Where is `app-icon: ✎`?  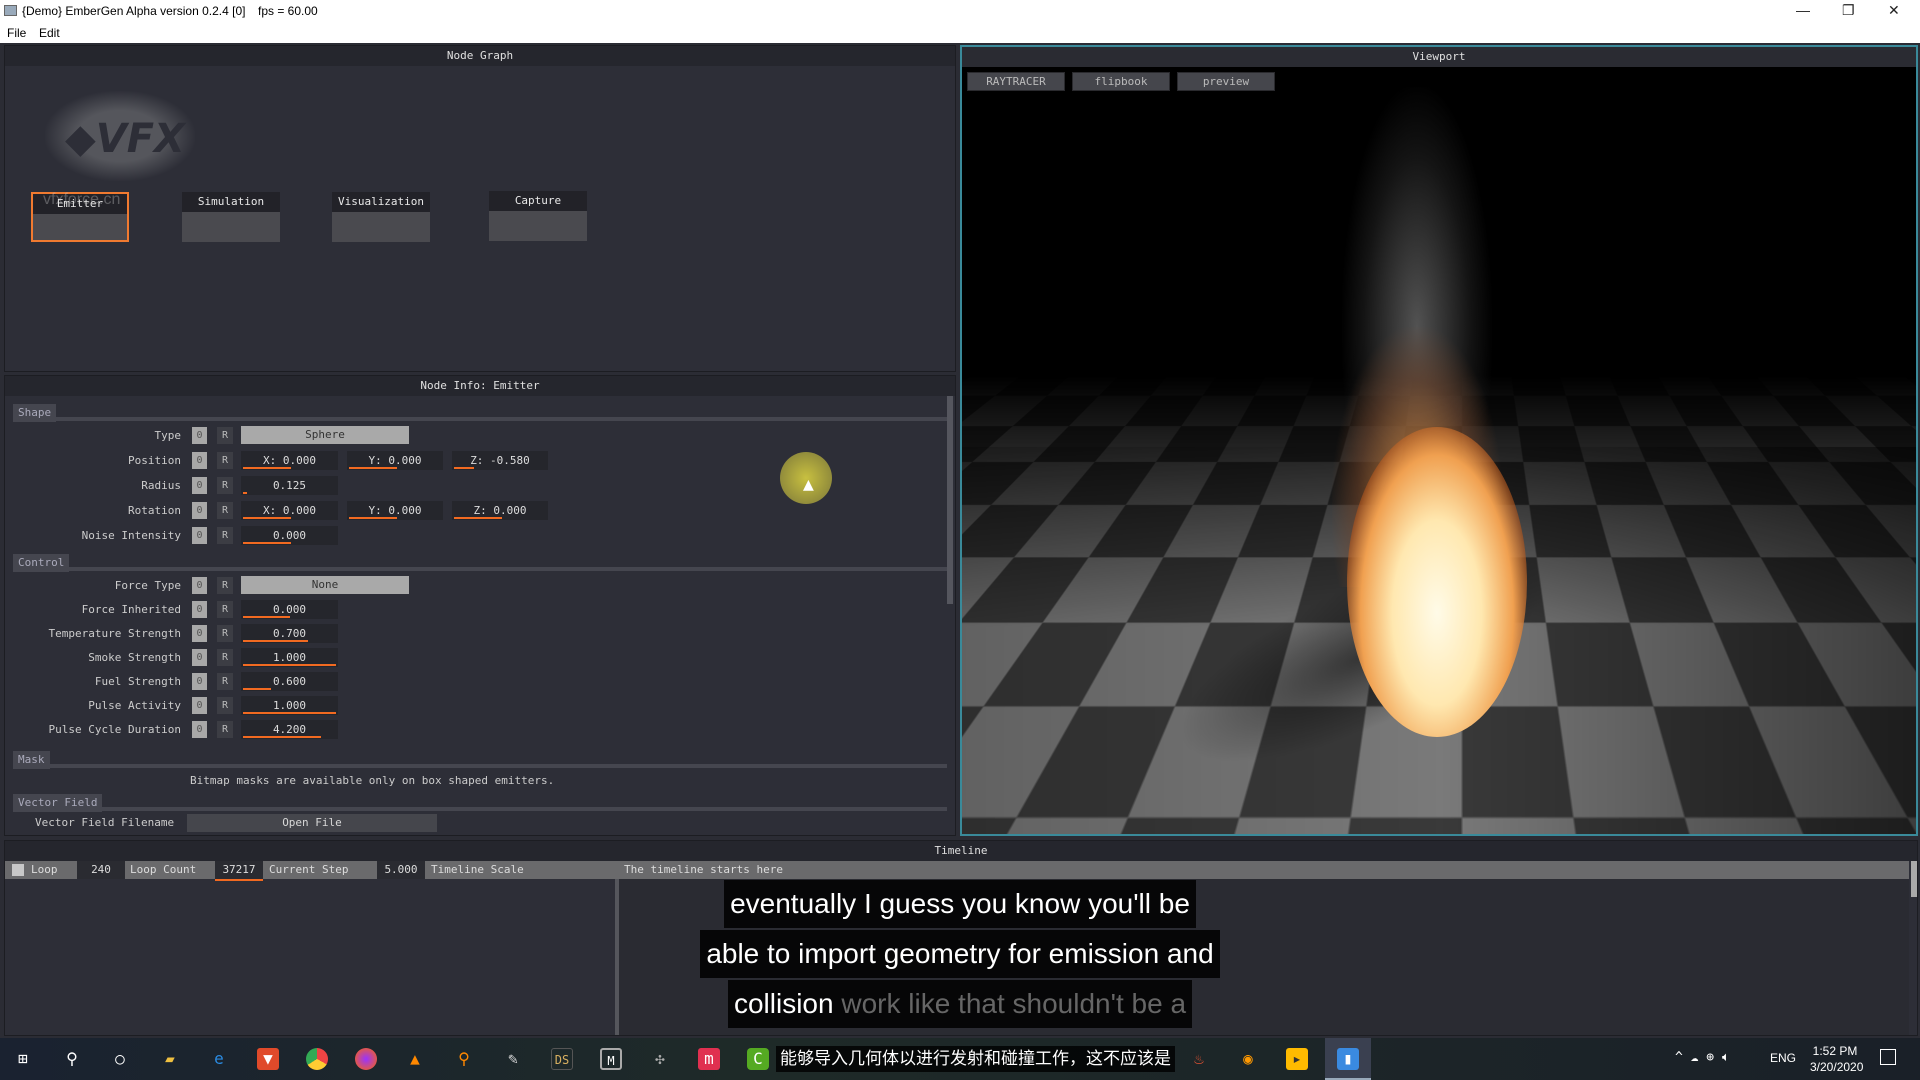
app-icon: ✎ is located at coordinates (513, 1059).